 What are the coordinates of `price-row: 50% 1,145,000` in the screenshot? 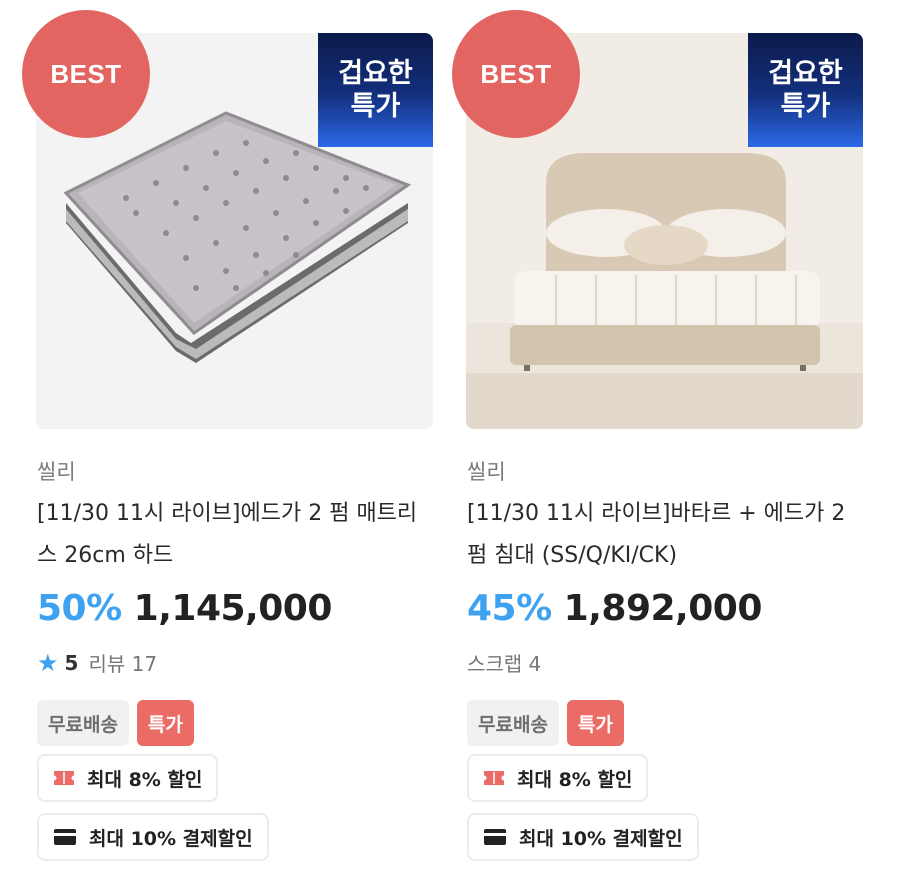 It's located at (184, 608).